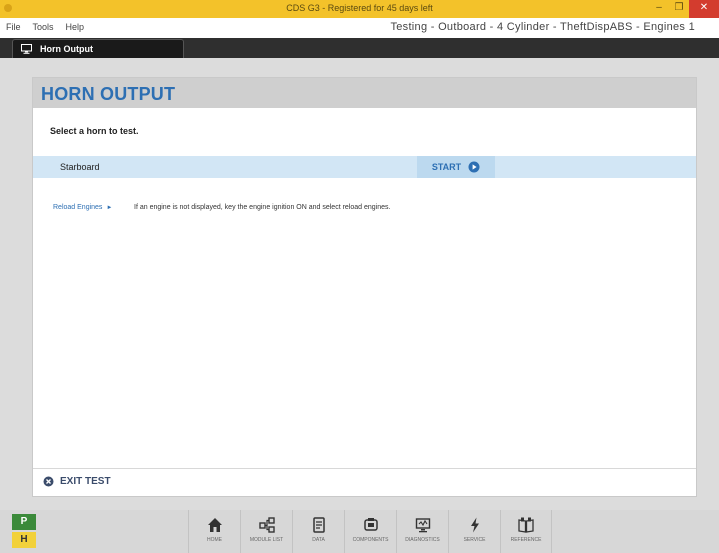  I want to click on menu-items: File Tools Help, so click(45, 27).